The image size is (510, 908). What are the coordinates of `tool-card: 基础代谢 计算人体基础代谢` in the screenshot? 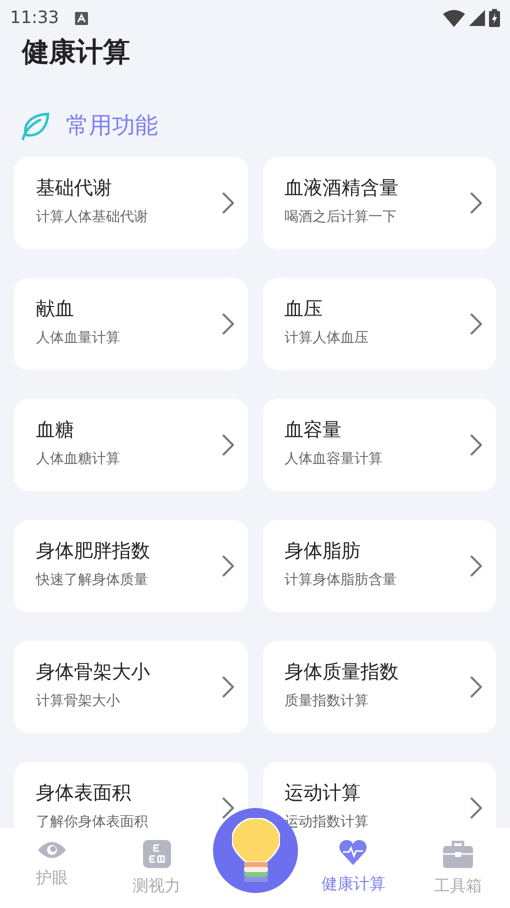 It's located at (131, 203).